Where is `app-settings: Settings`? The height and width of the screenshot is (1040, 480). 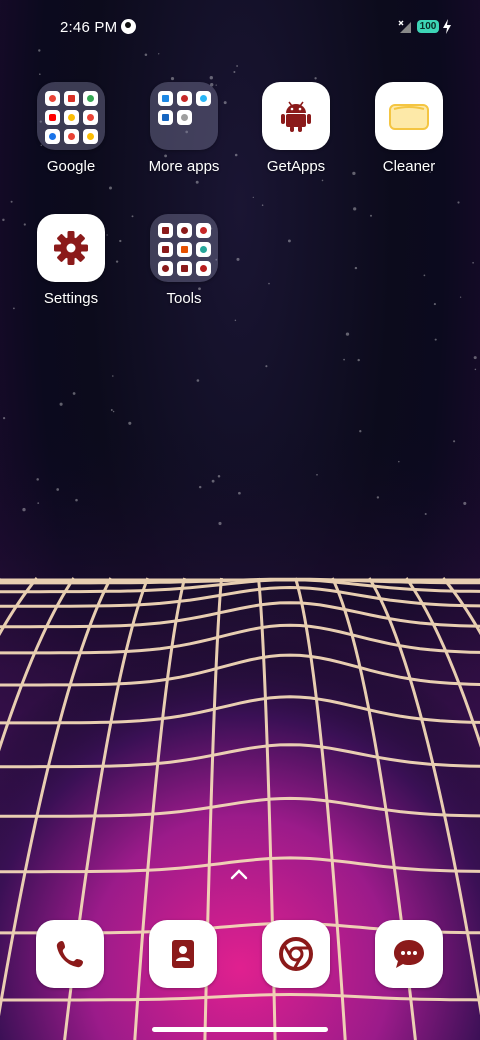 app-settings: Settings is located at coordinates (71, 260).